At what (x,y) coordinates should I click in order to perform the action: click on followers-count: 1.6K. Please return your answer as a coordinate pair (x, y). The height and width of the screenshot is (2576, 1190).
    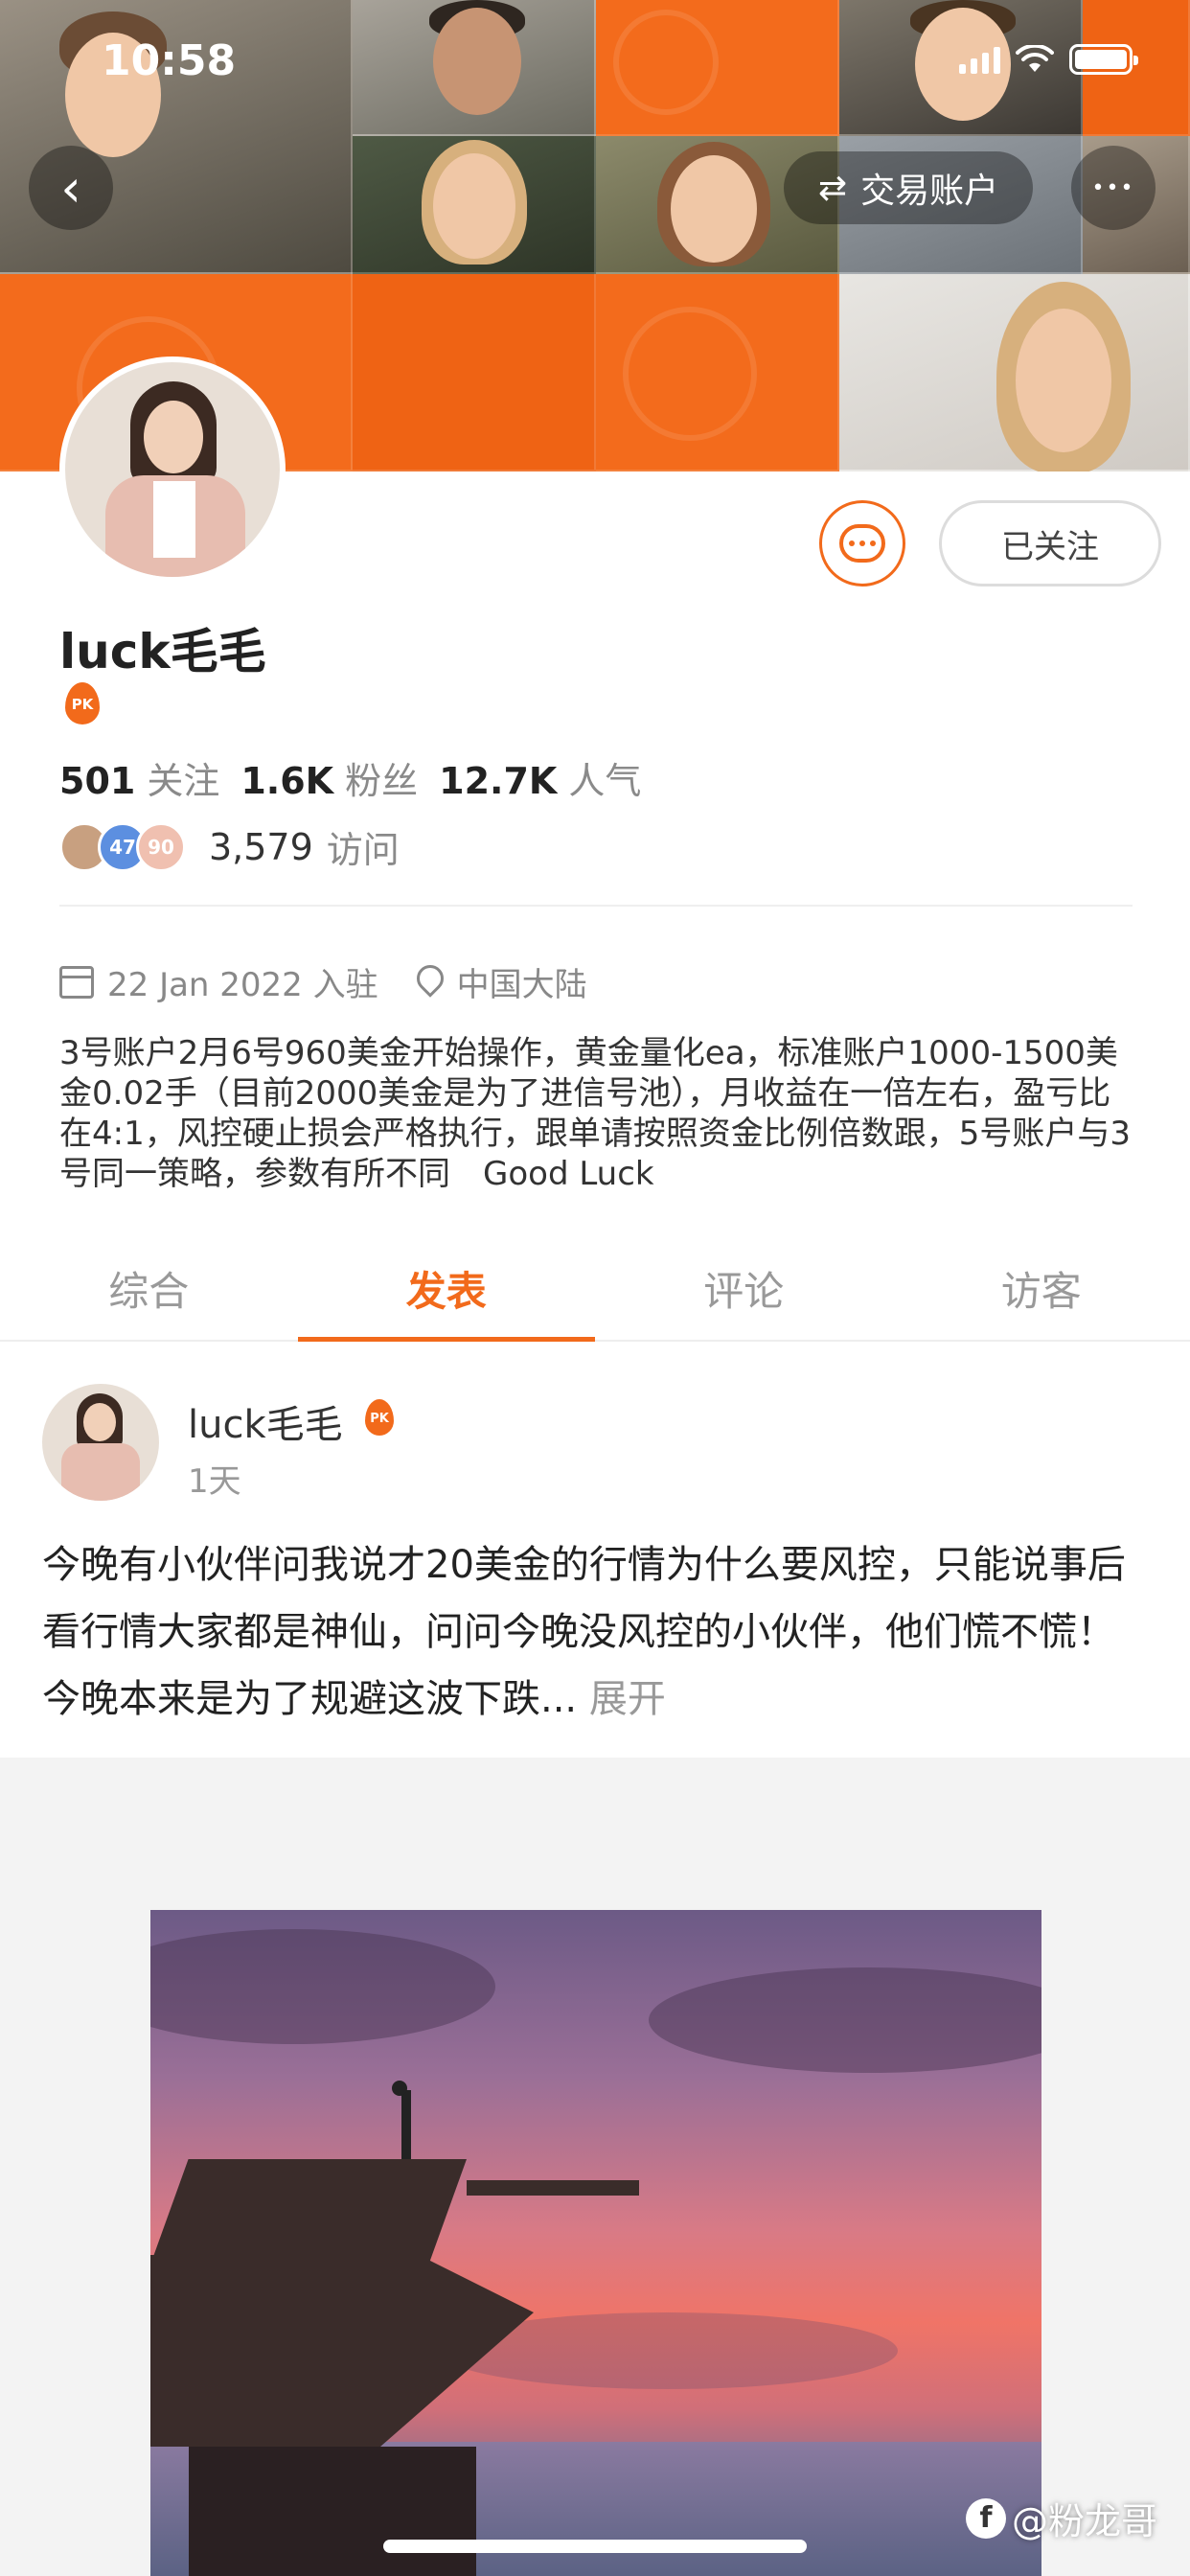
    Looking at the image, I should click on (287, 781).